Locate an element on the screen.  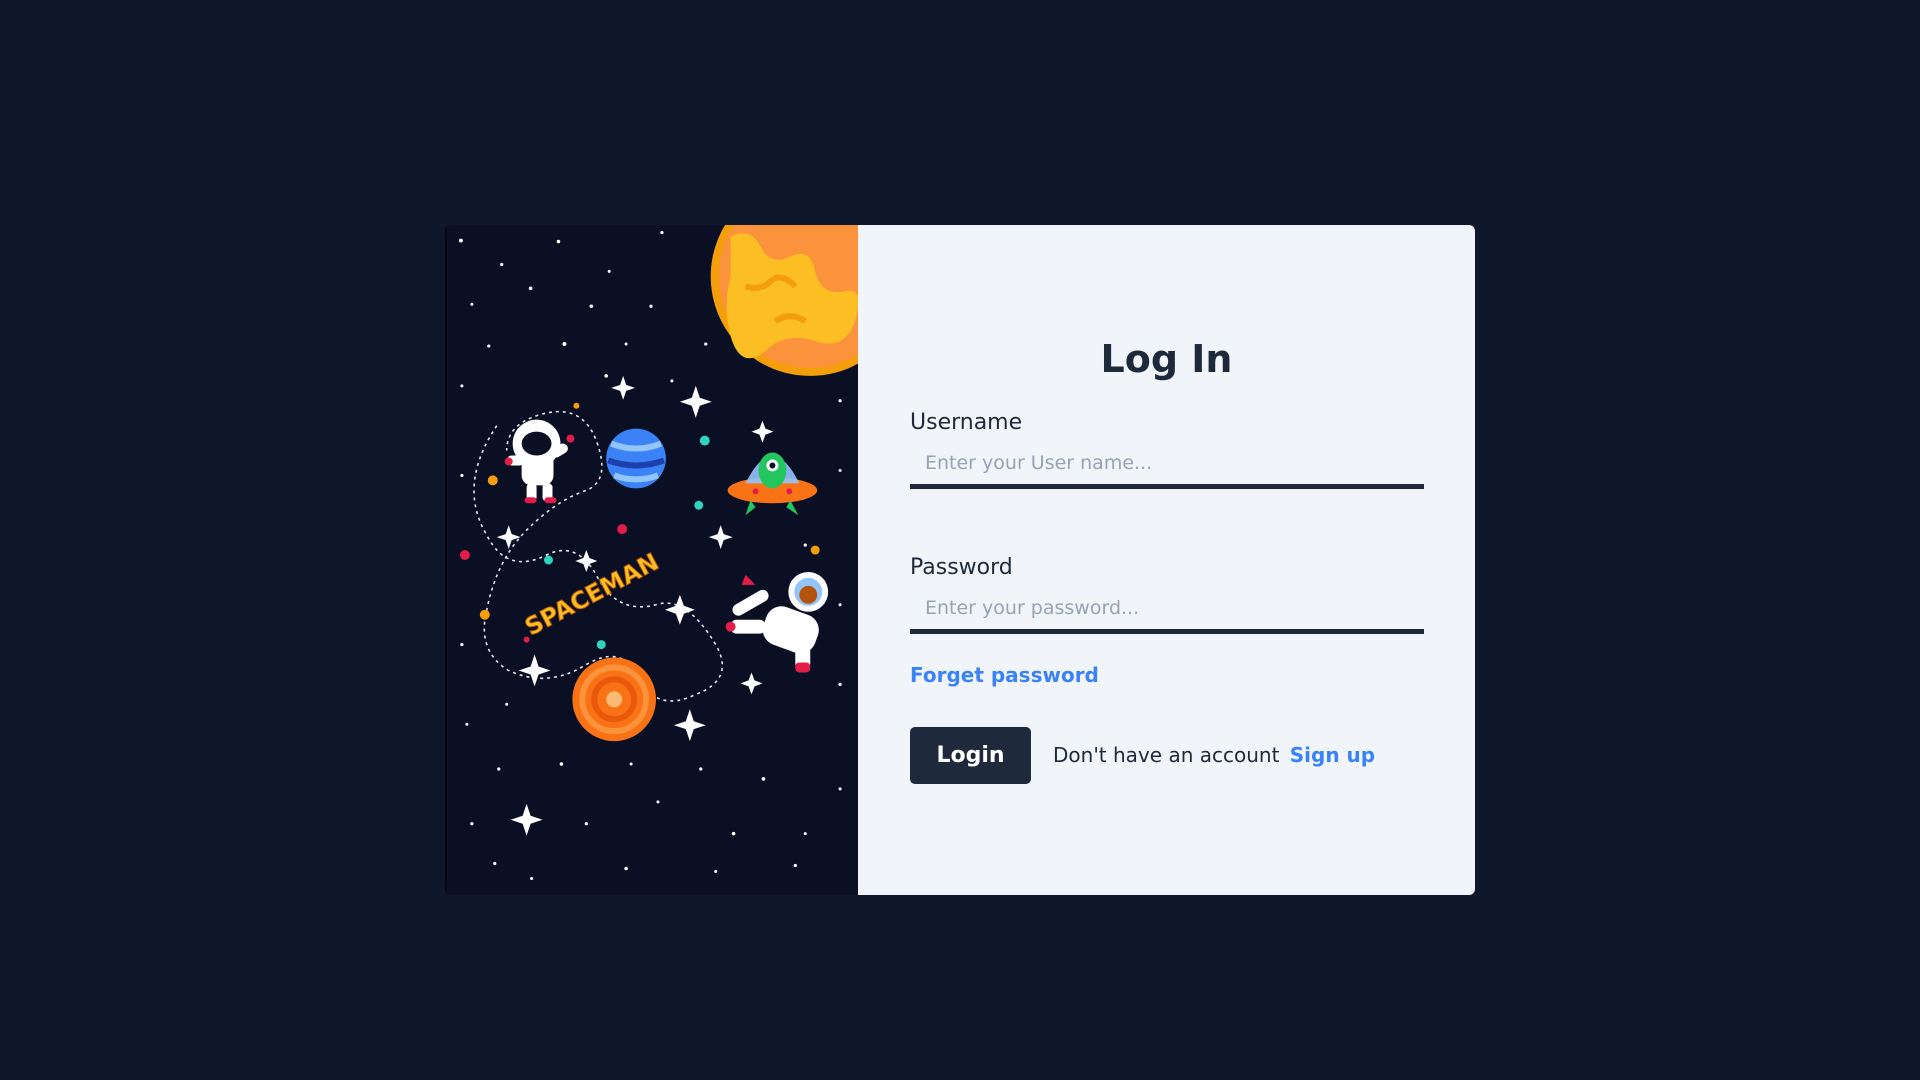
dotted-orbit-path is located at coordinates (598, 556).